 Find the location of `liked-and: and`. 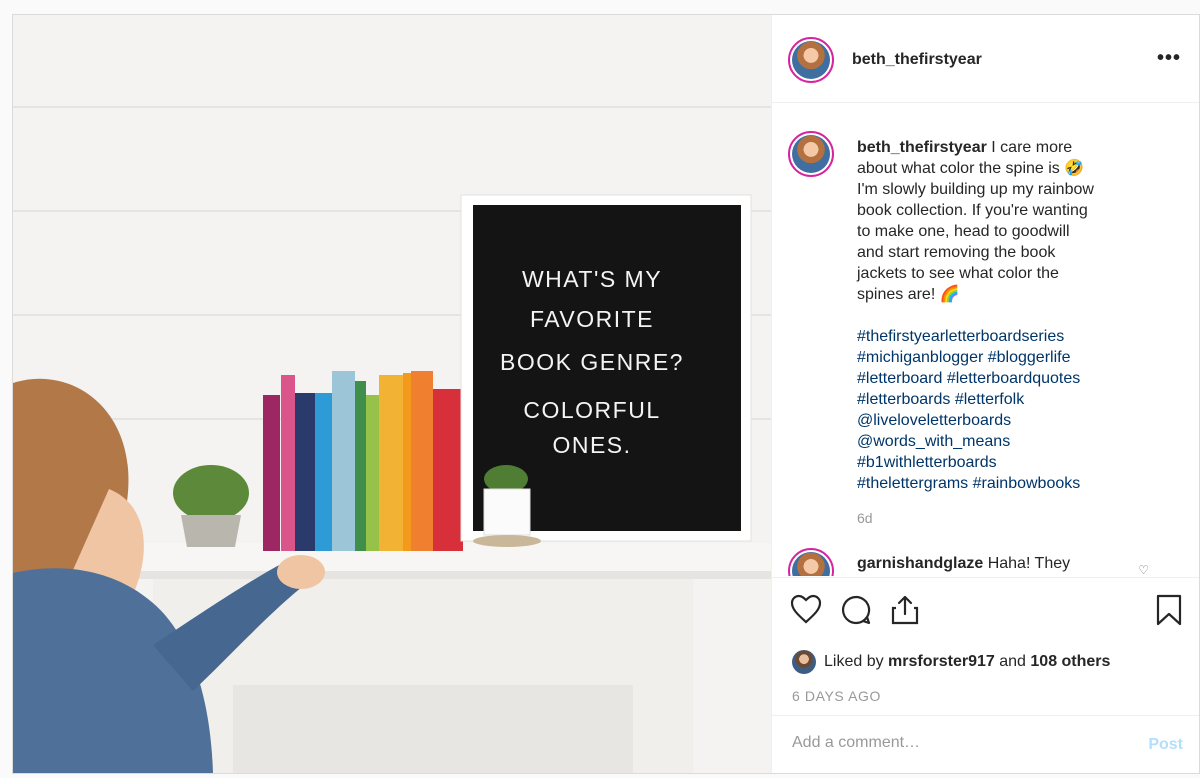

liked-and: and is located at coordinates (1012, 661).